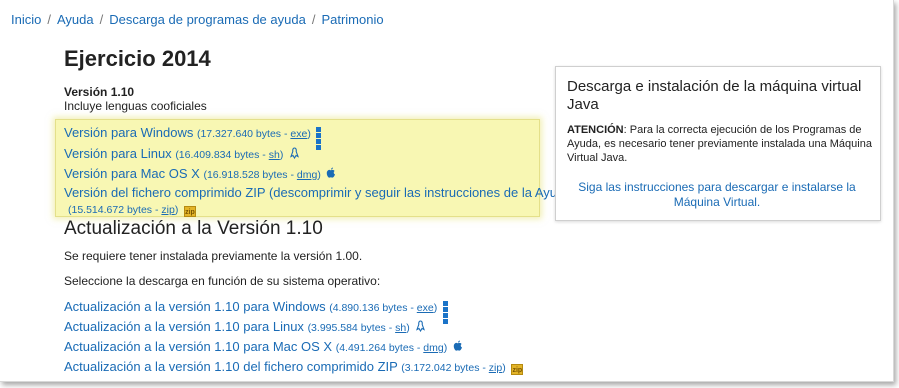  What do you see at coordinates (193, 228) in the screenshot?
I see `update-heading: Actualización a la Versión 1.10` at bounding box center [193, 228].